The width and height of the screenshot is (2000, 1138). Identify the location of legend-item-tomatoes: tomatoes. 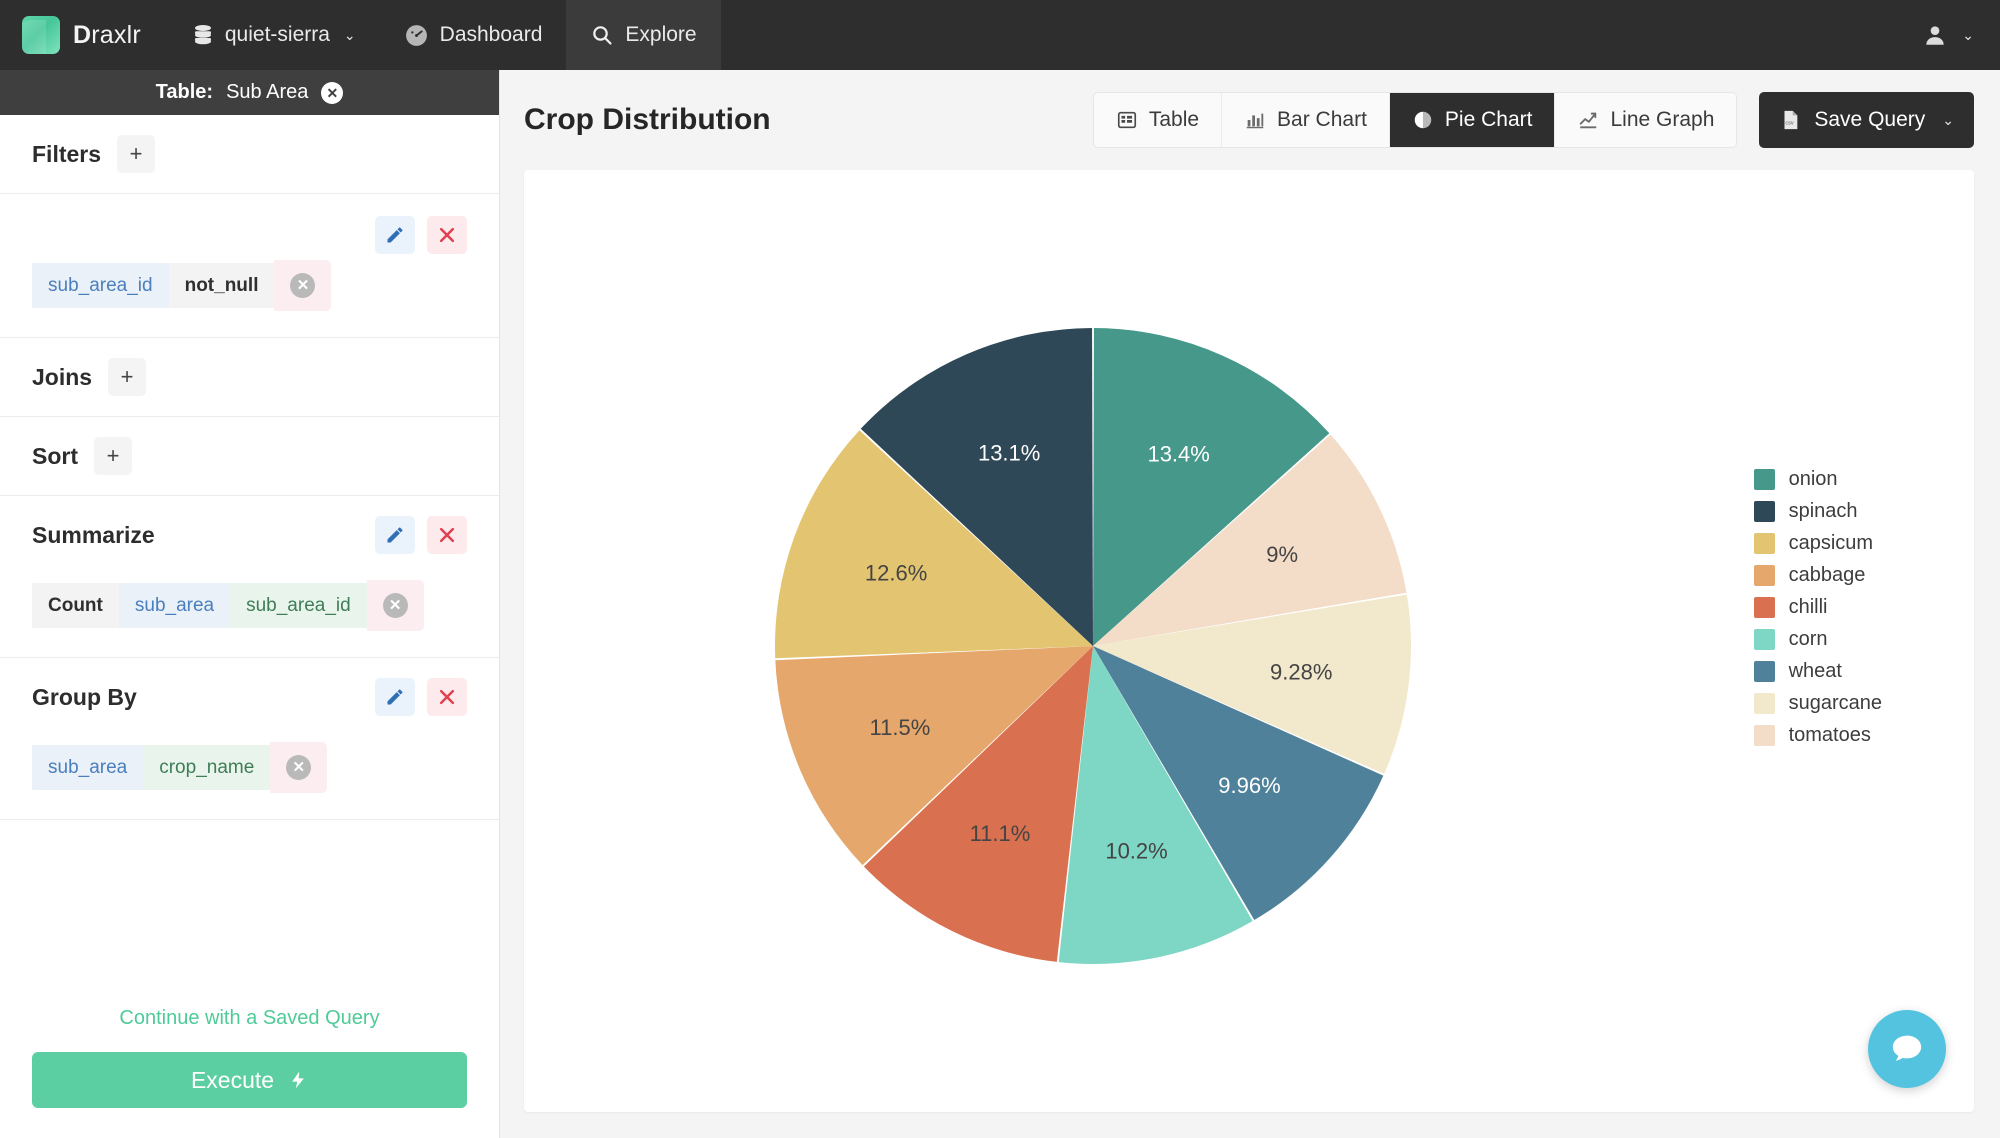
(1817, 735).